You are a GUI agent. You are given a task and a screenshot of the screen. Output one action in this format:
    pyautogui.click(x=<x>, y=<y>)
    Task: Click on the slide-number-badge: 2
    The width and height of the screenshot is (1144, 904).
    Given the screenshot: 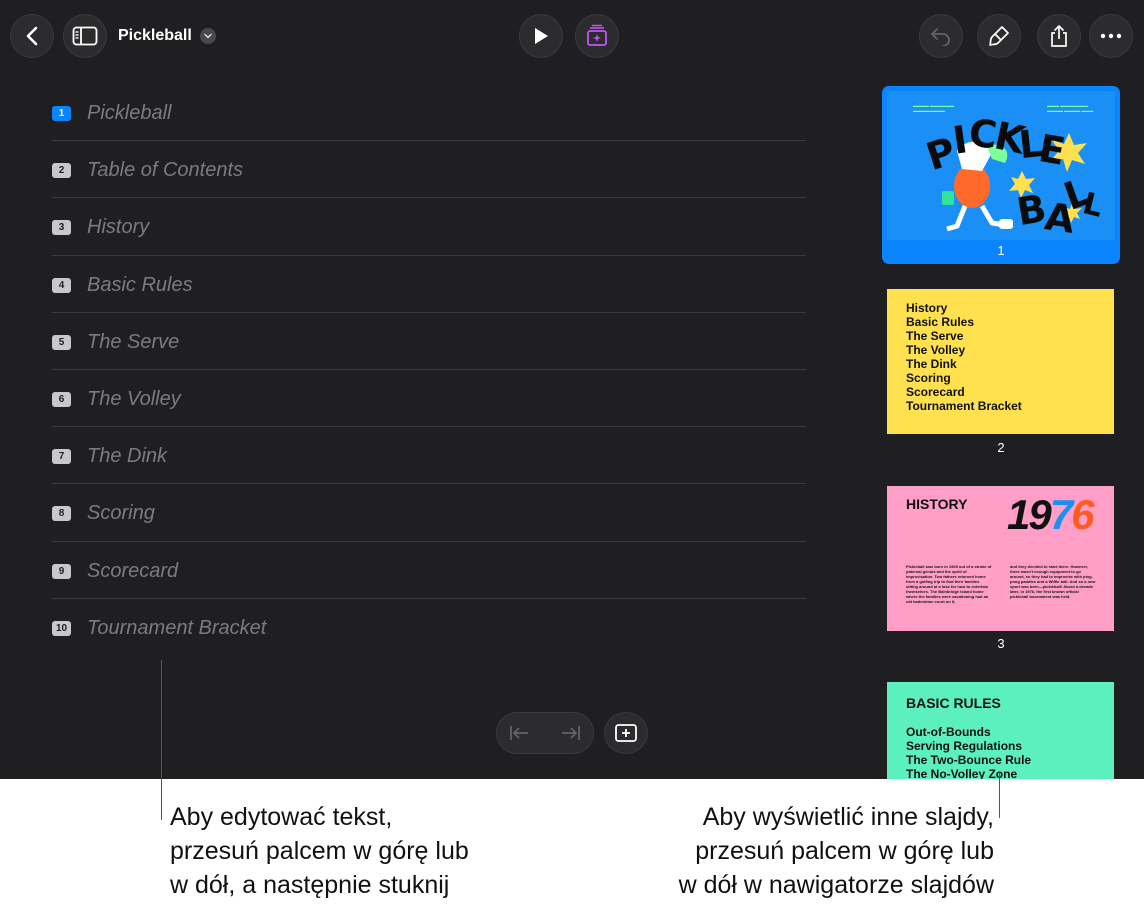 What is the action you would take?
    pyautogui.click(x=61, y=171)
    